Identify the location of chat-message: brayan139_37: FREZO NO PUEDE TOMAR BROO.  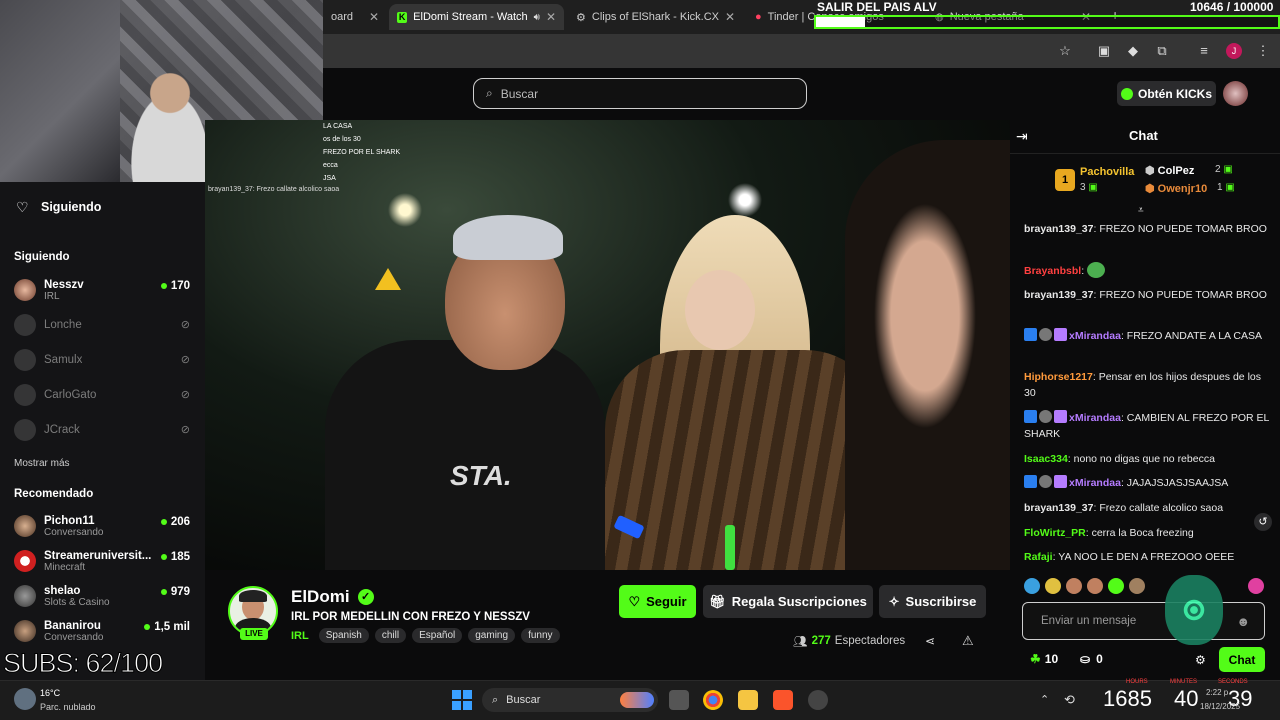
(1145, 229).